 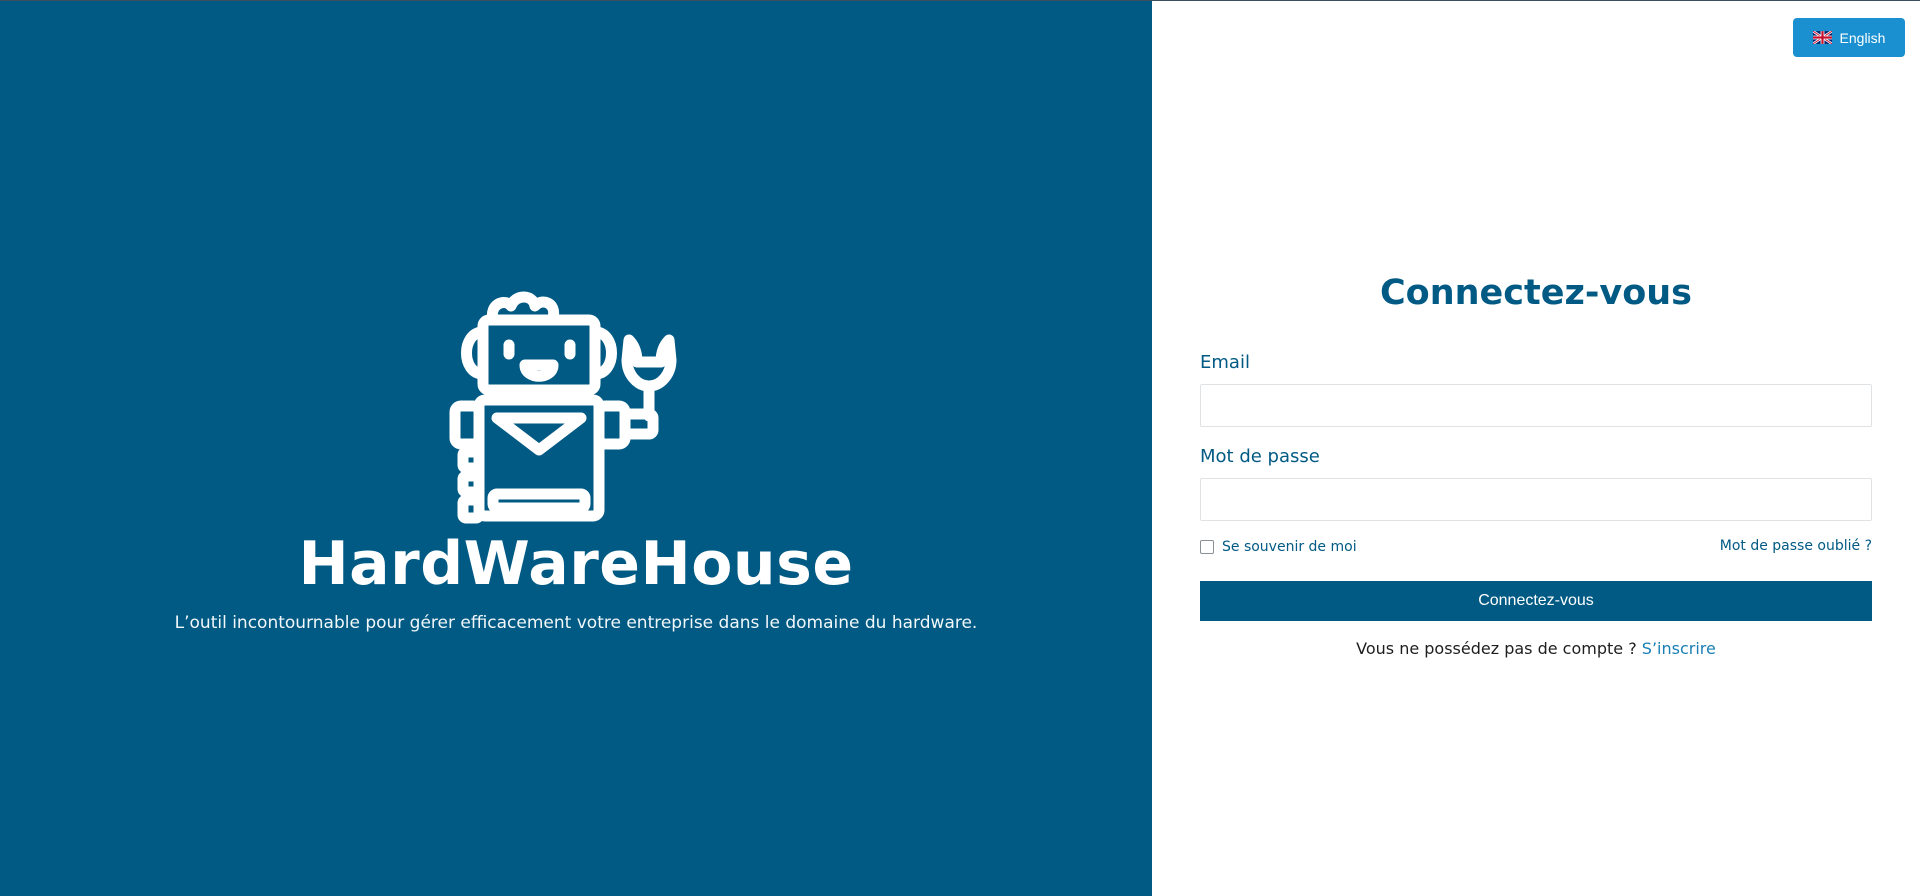 I want to click on password-field, so click(x=1536, y=499).